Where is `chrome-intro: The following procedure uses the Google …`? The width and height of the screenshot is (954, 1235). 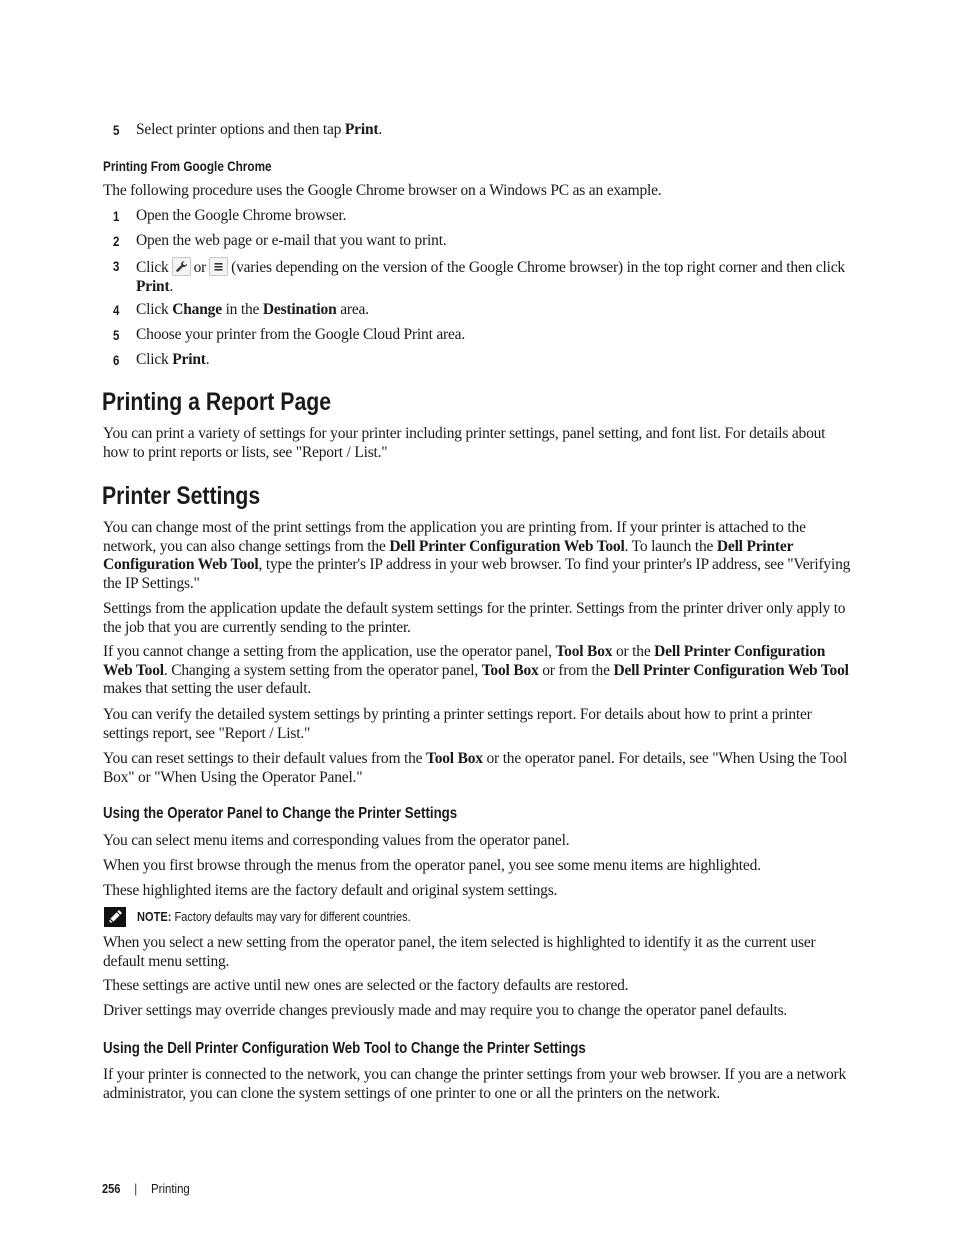
chrome-intro: The following procedure uses the Google … is located at coordinates (382, 190).